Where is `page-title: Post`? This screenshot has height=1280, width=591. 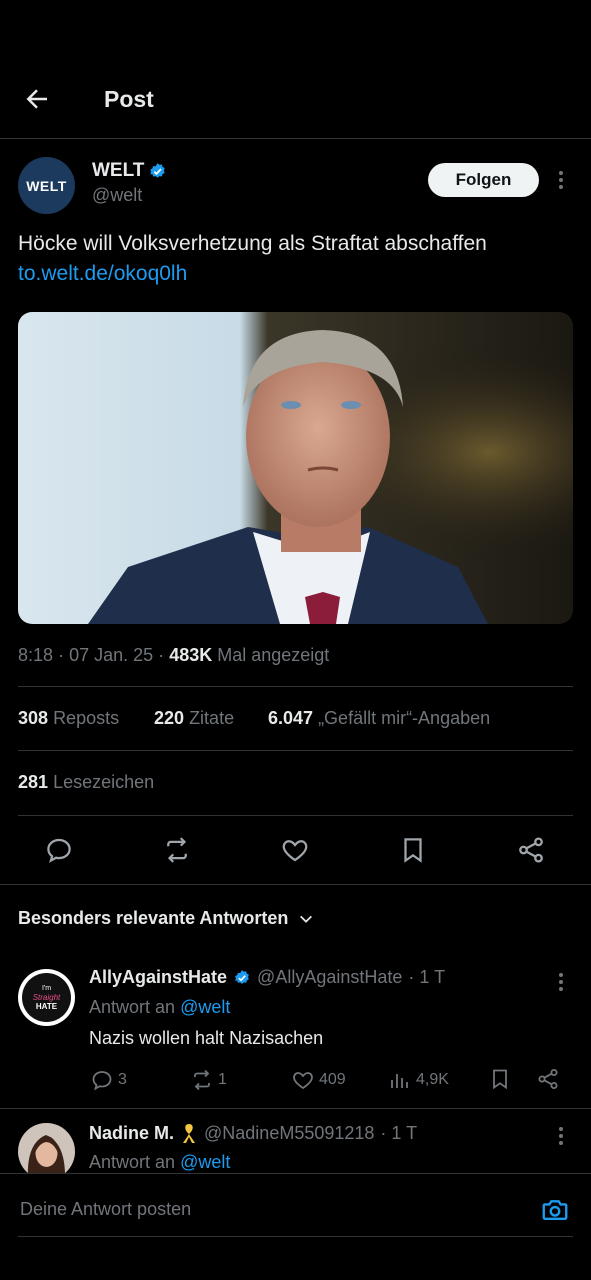 page-title: Post is located at coordinates (129, 99).